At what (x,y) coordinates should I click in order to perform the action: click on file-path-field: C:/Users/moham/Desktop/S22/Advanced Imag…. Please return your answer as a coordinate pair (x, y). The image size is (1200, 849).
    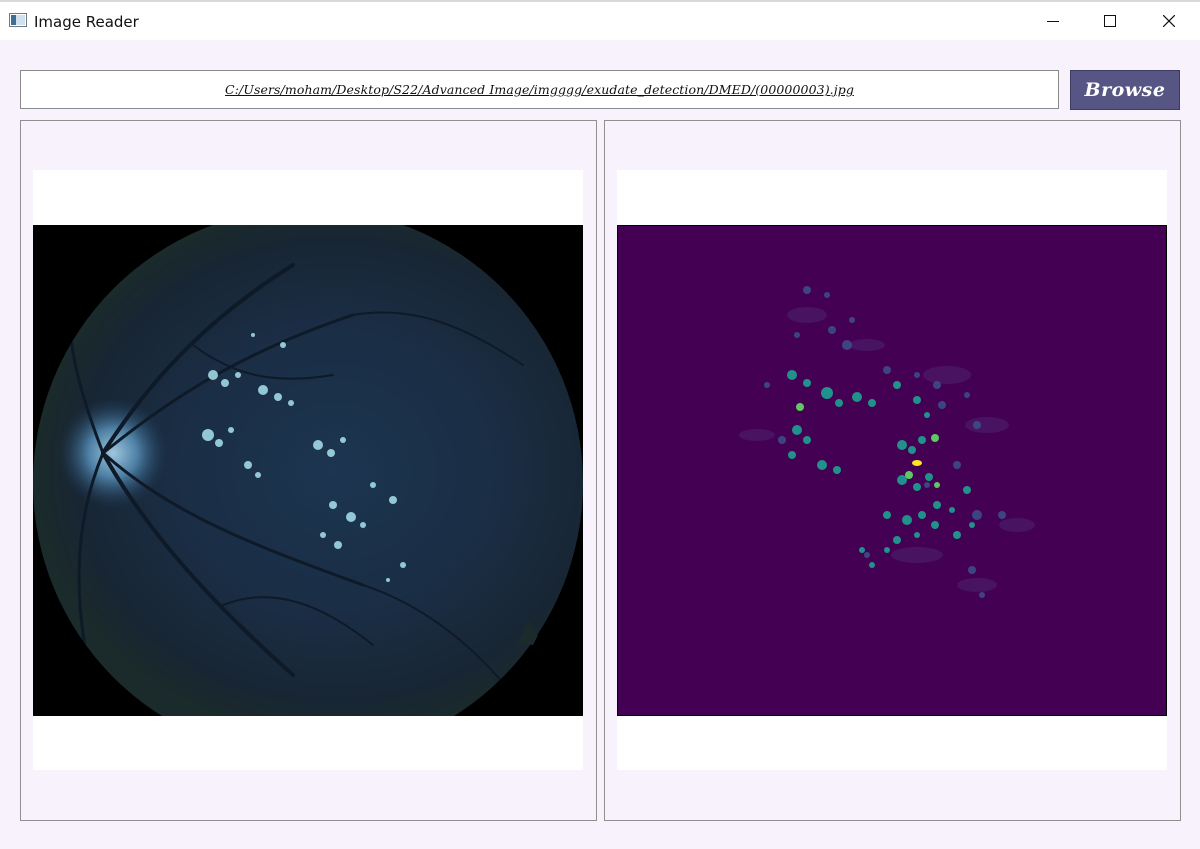
    Looking at the image, I should click on (539, 89).